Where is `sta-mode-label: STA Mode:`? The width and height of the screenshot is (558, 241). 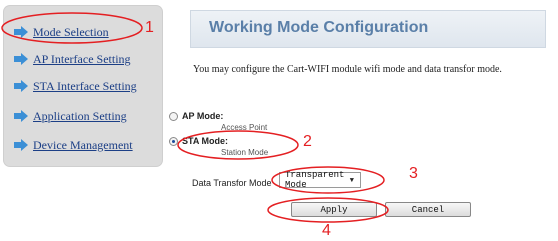 sta-mode-label: STA Mode: is located at coordinates (205, 141).